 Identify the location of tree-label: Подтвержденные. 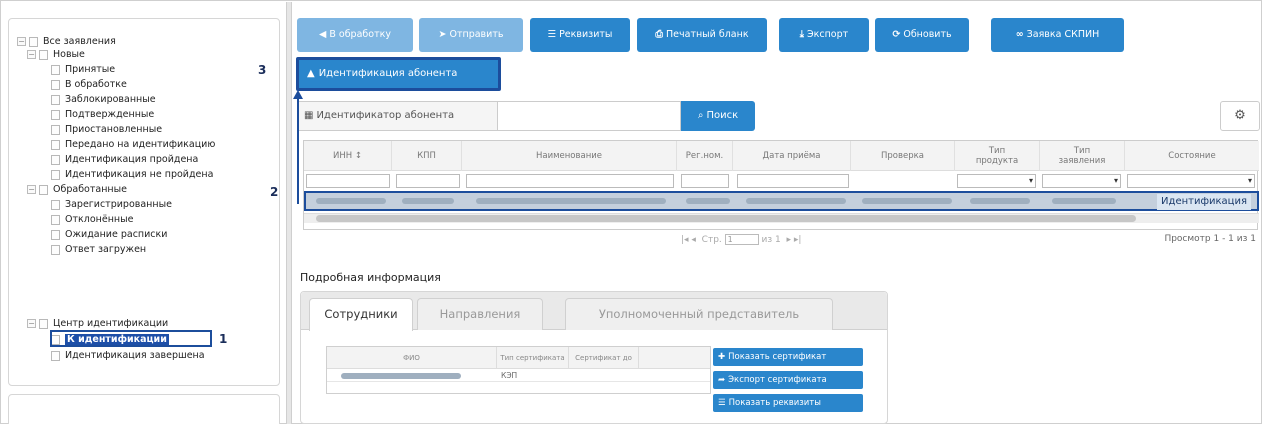
(110, 114).